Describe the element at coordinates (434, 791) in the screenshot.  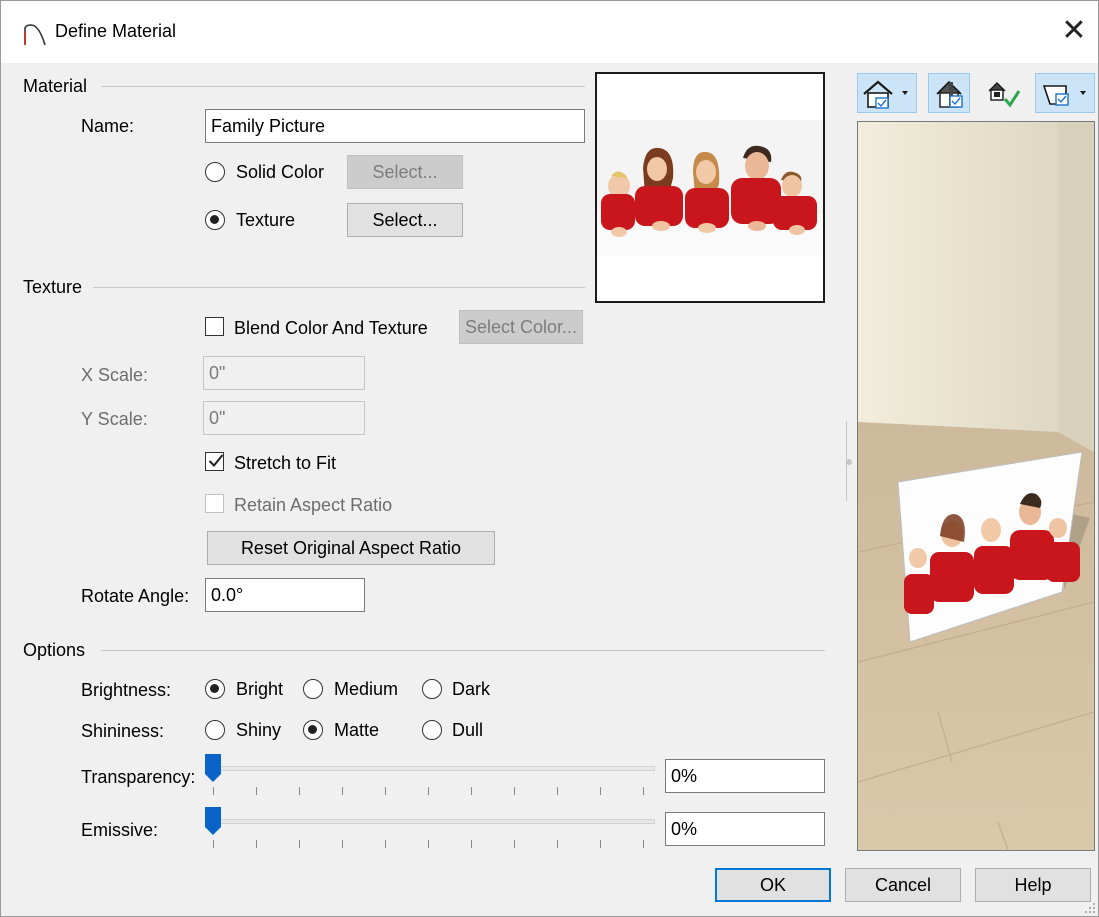
I see `transparency-ticks` at that location.